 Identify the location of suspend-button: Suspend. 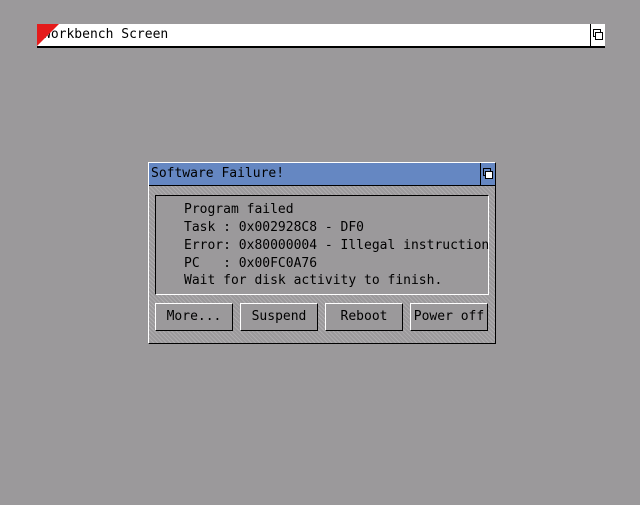
(279, 317).